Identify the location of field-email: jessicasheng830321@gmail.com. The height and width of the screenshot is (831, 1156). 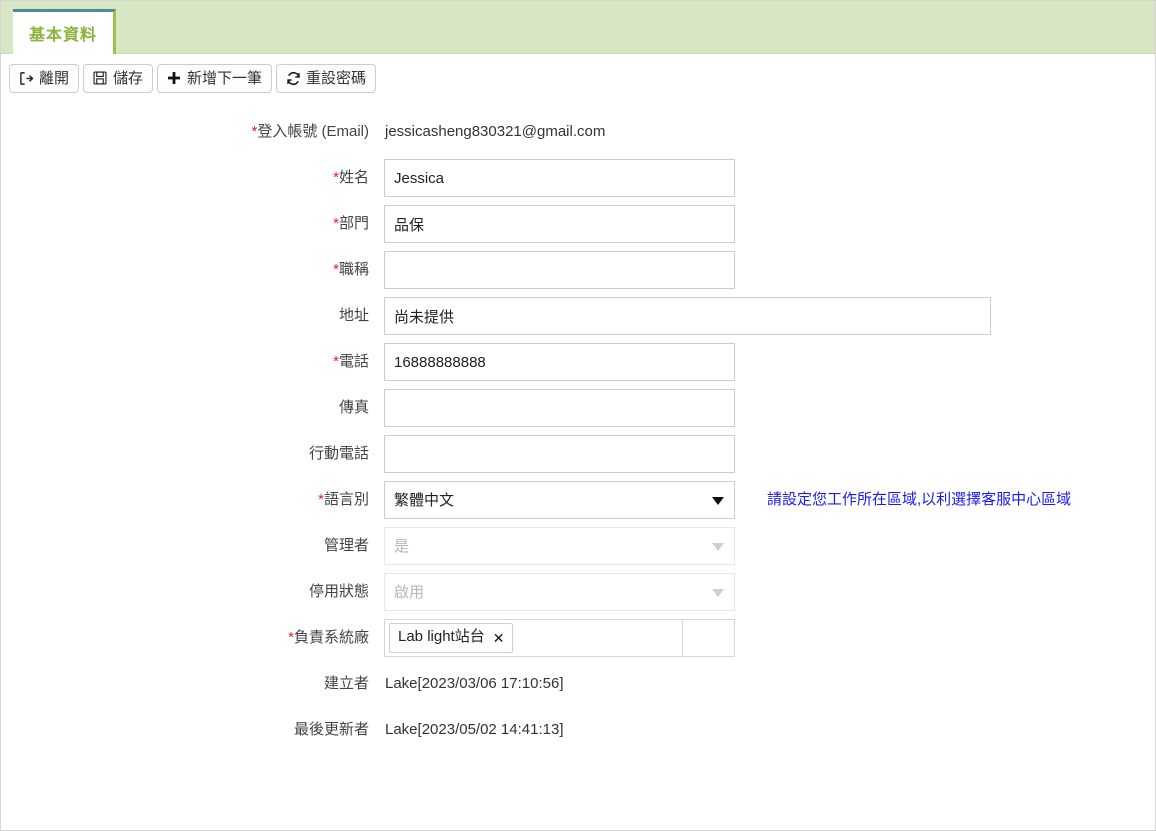
(769, 132).